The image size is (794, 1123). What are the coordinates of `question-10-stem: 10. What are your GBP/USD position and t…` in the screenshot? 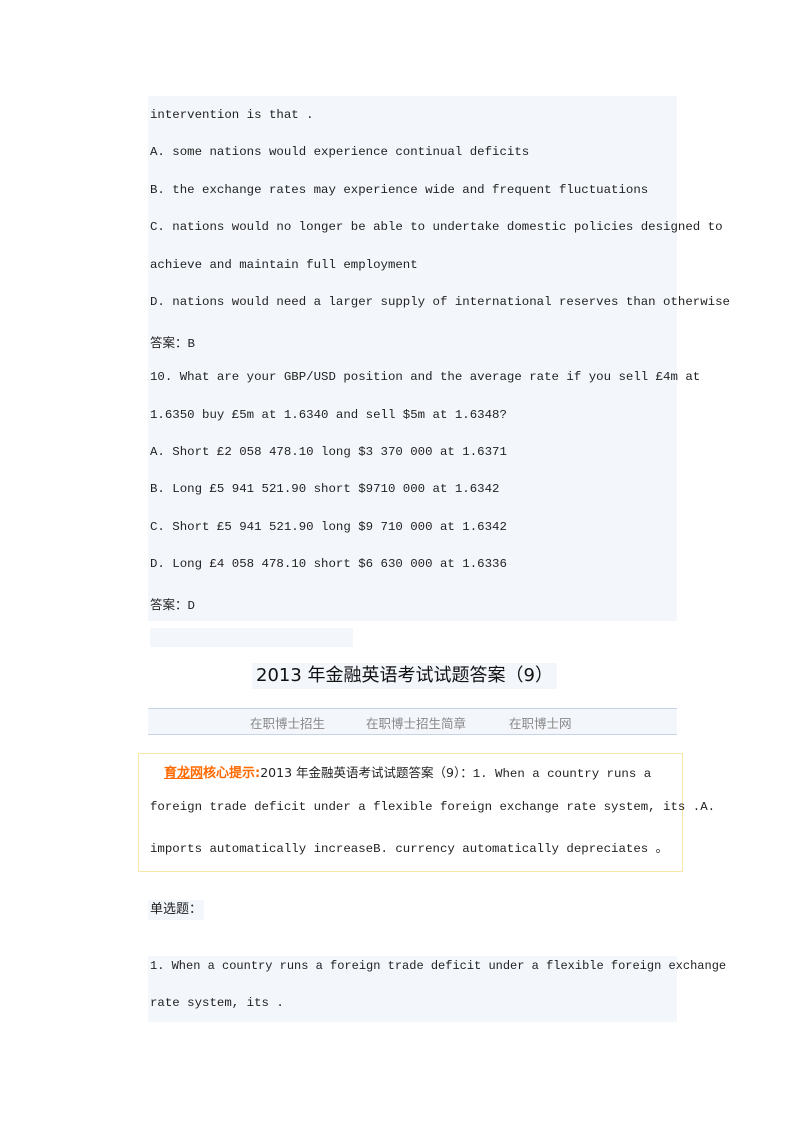 It's located at (425, 377).